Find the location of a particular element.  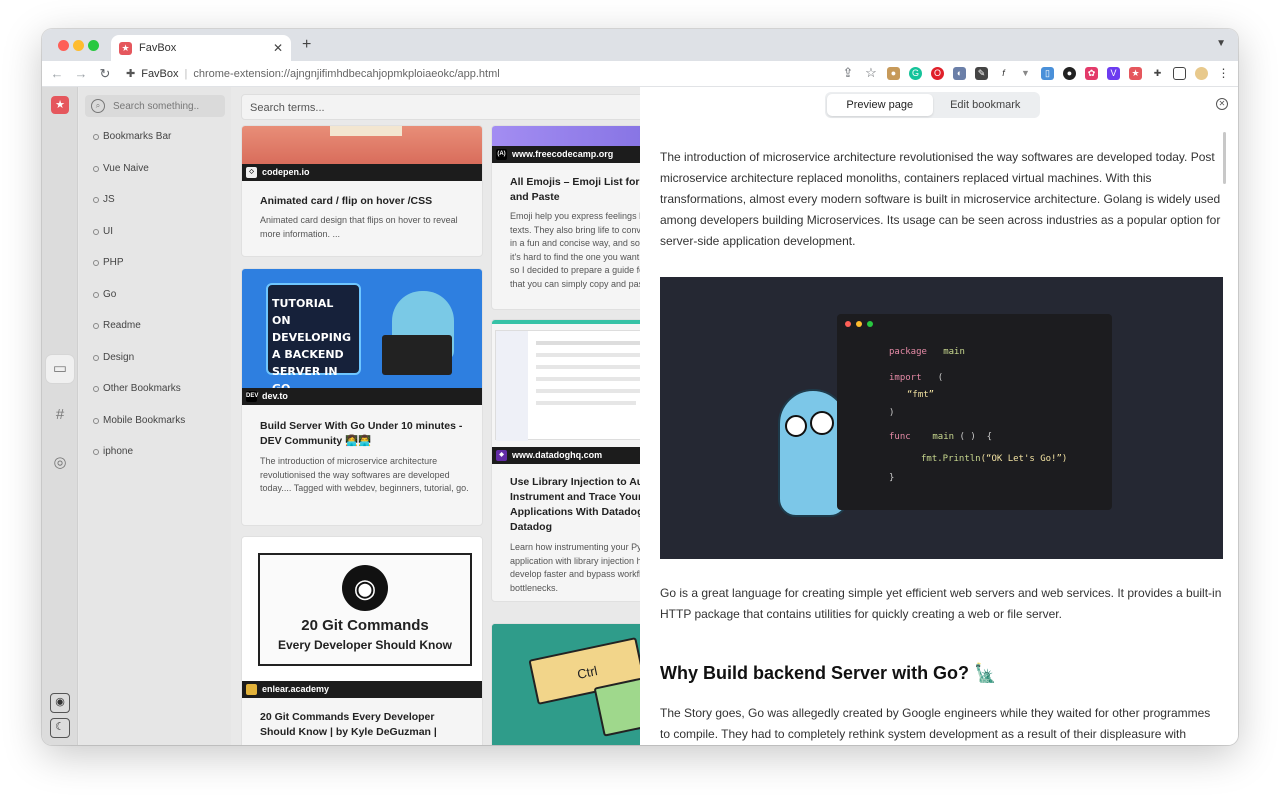

tab-close-icon: ✕ is located at coordinates (278, 48).